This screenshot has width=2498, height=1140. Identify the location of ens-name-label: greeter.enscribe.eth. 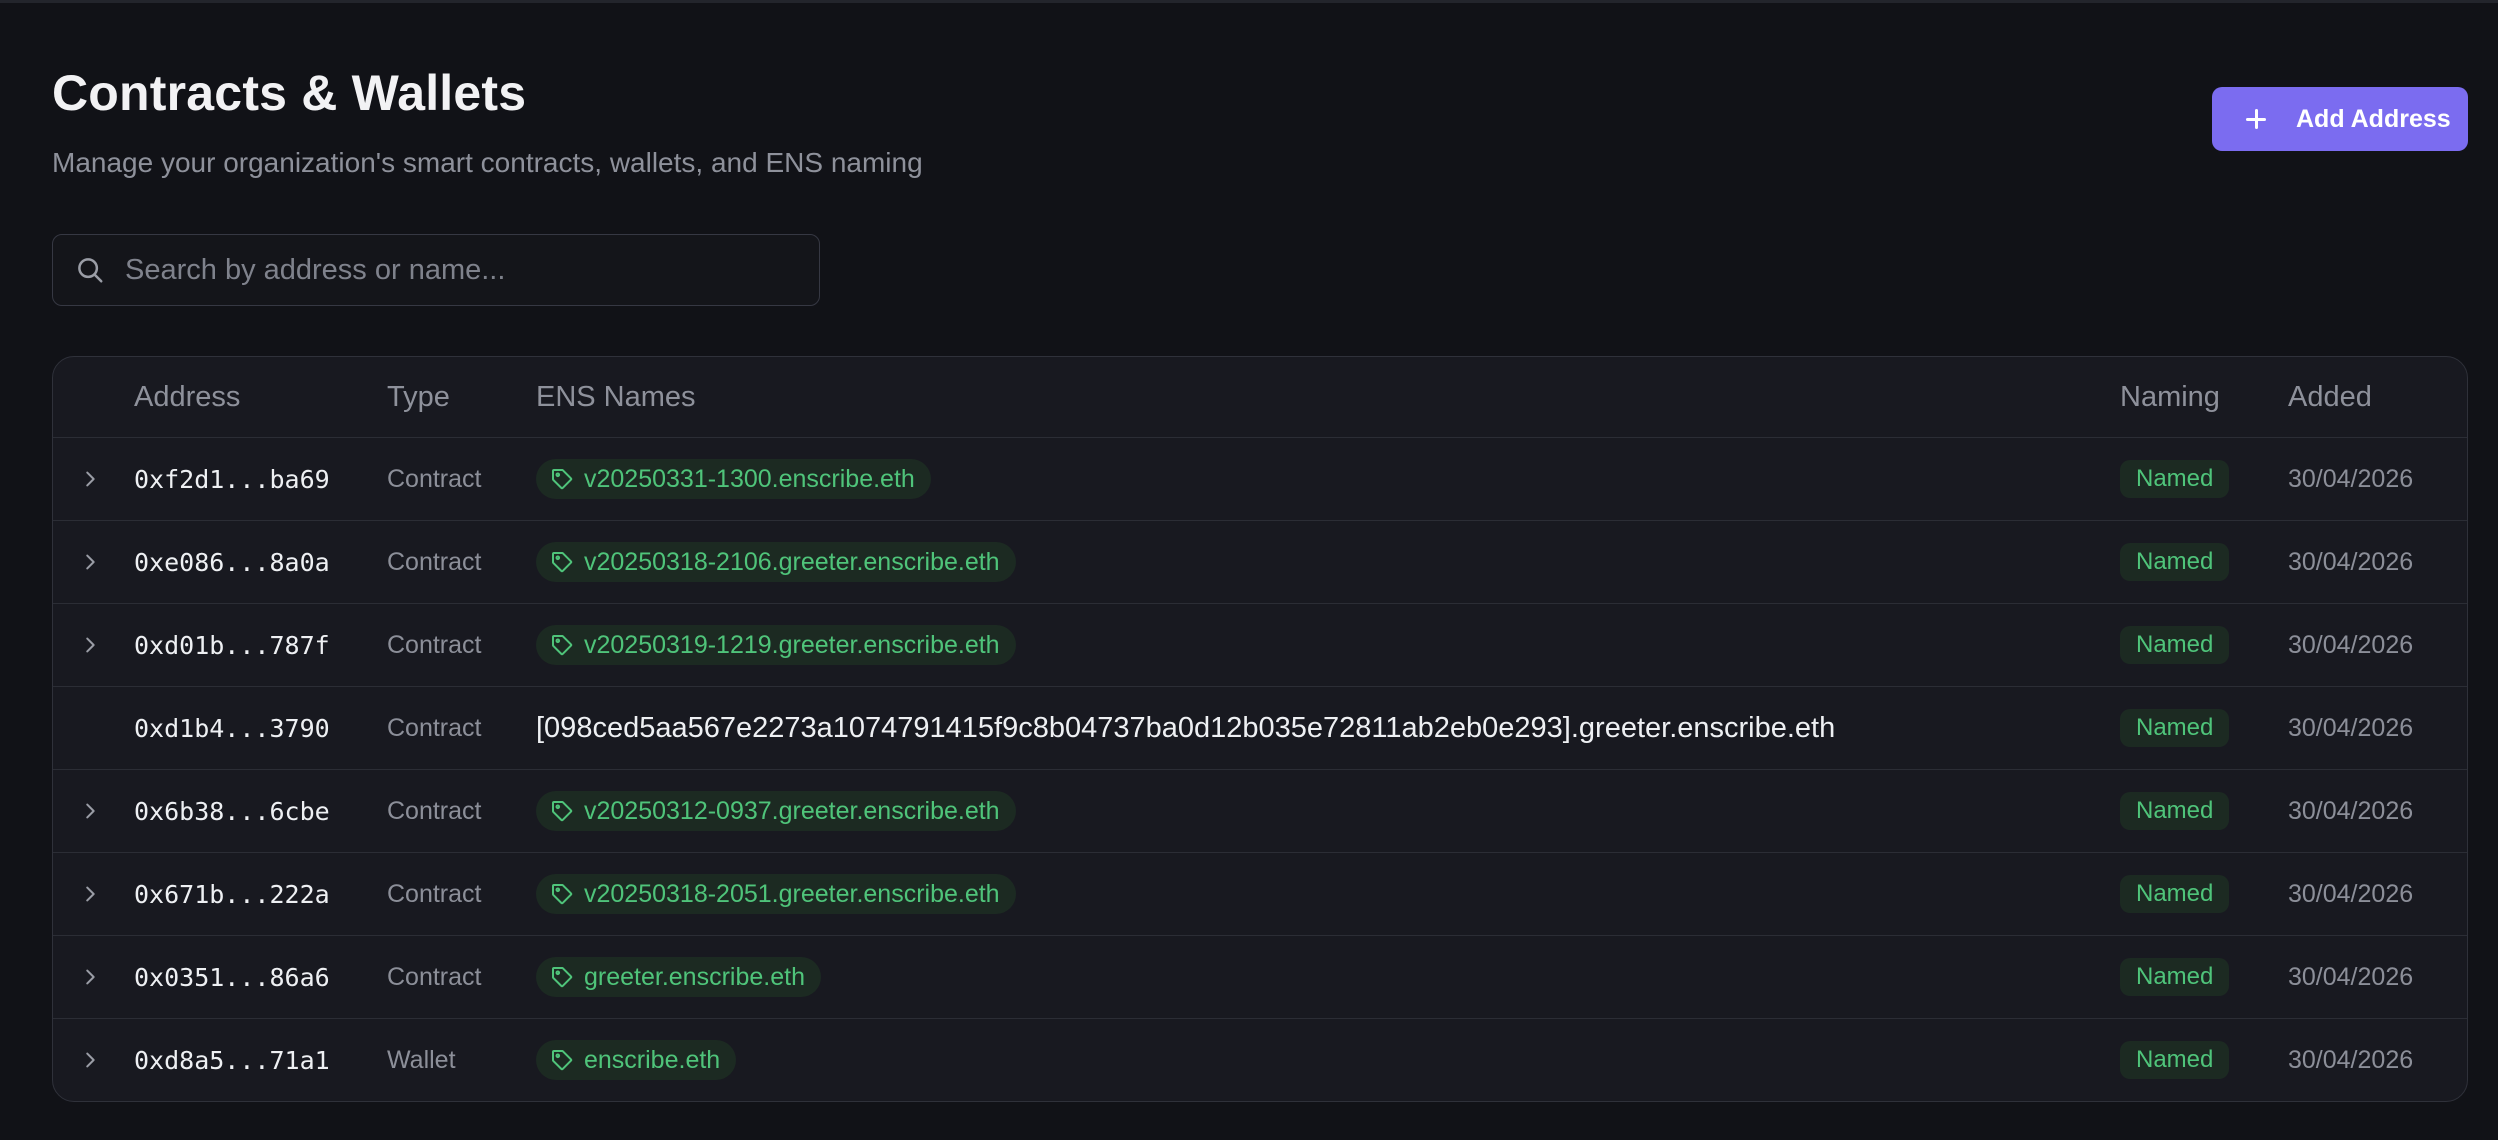
(694, 976).